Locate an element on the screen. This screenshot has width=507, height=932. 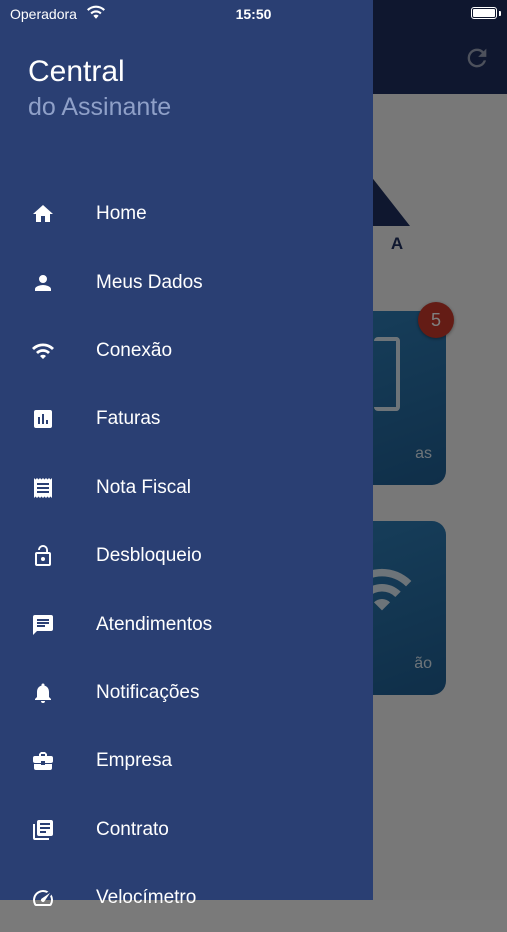
status-time: 15:50 is located at coordinates (253, 14).